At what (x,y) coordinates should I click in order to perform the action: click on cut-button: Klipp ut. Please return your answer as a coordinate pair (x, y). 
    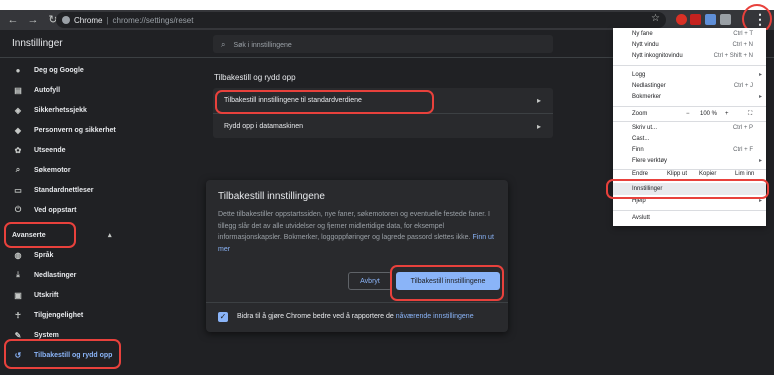
    Looking at the image, I should click on (677, 174).